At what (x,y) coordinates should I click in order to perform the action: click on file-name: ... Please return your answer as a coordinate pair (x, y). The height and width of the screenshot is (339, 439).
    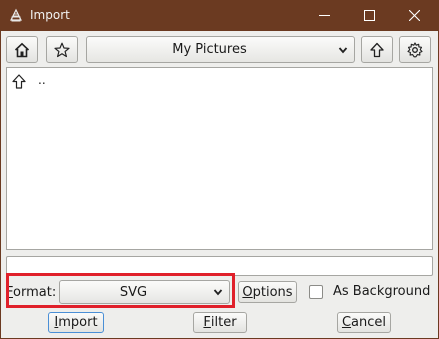
    Looking at the image, I should click on (42, 79).